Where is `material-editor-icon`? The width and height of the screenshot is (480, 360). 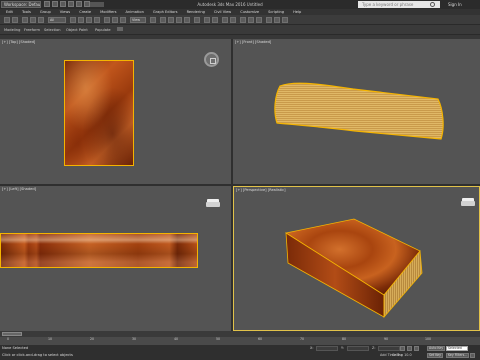
material-editor-icon is located at coordinates (259, 20).